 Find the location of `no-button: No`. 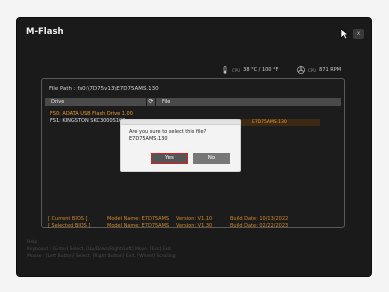

no-button: No is located at coordinates (211, 158).